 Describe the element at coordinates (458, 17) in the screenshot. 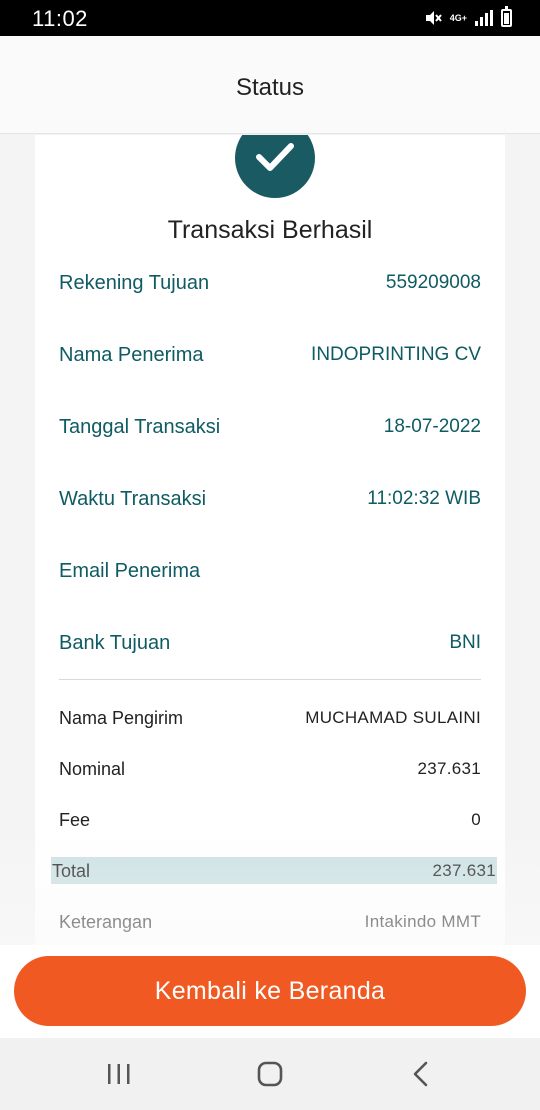

I see `network-4g-icon: 4G+` at that location.